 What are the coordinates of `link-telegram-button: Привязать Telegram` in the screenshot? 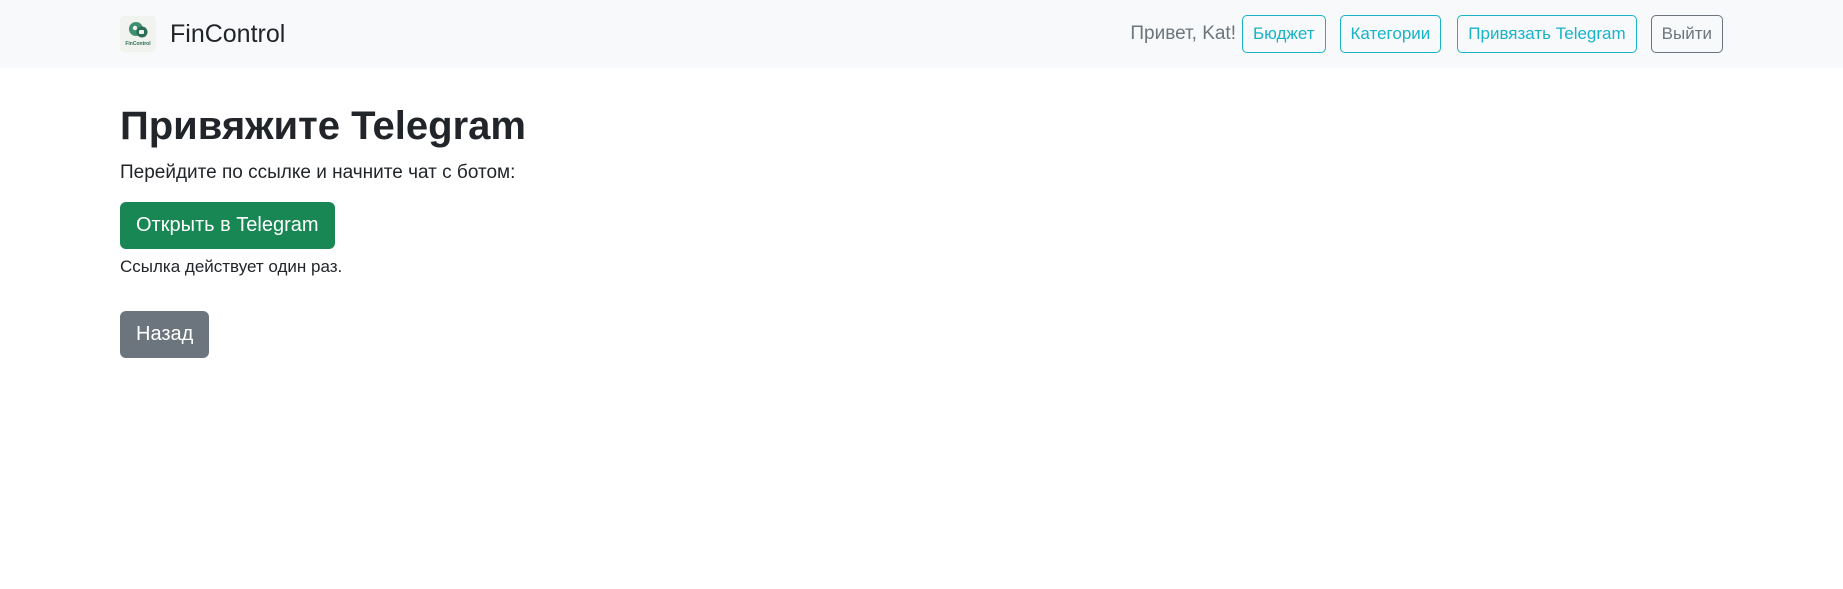 It's located at (1547, 34).